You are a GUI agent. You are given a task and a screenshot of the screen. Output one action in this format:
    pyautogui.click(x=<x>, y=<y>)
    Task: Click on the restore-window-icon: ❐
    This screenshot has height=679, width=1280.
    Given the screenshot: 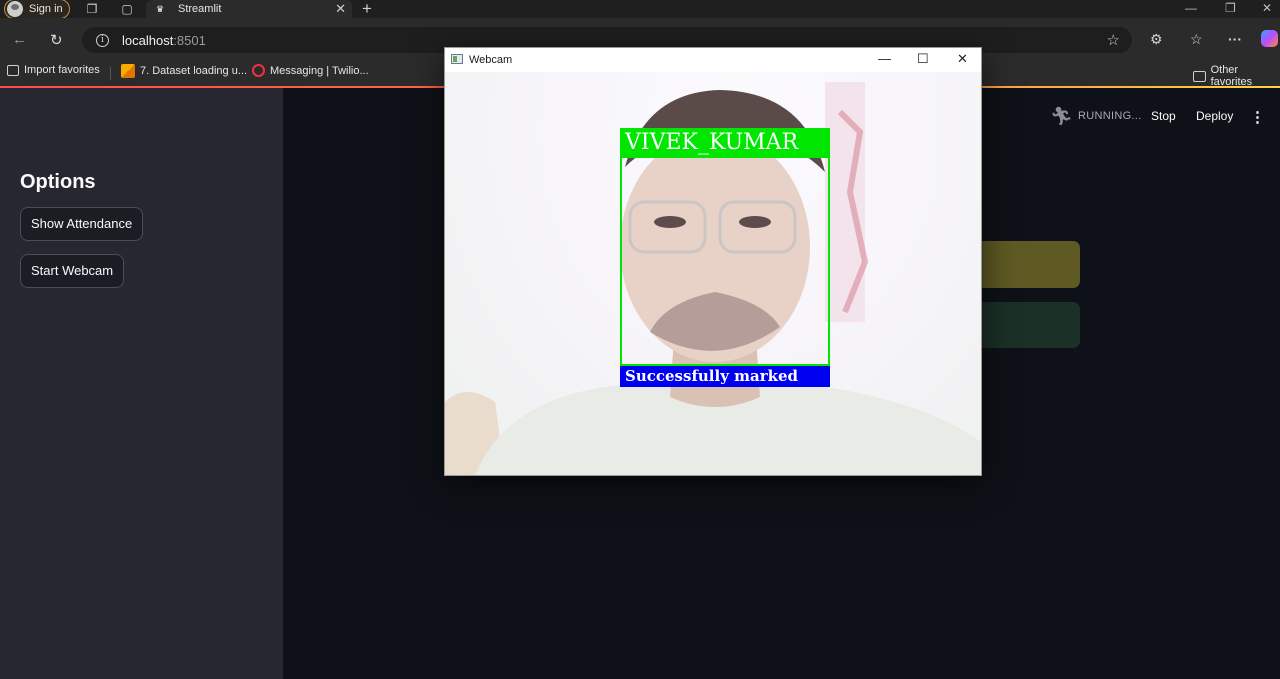 What is the action you would take?
    pyautogui.click(x=1230, y=8)
    